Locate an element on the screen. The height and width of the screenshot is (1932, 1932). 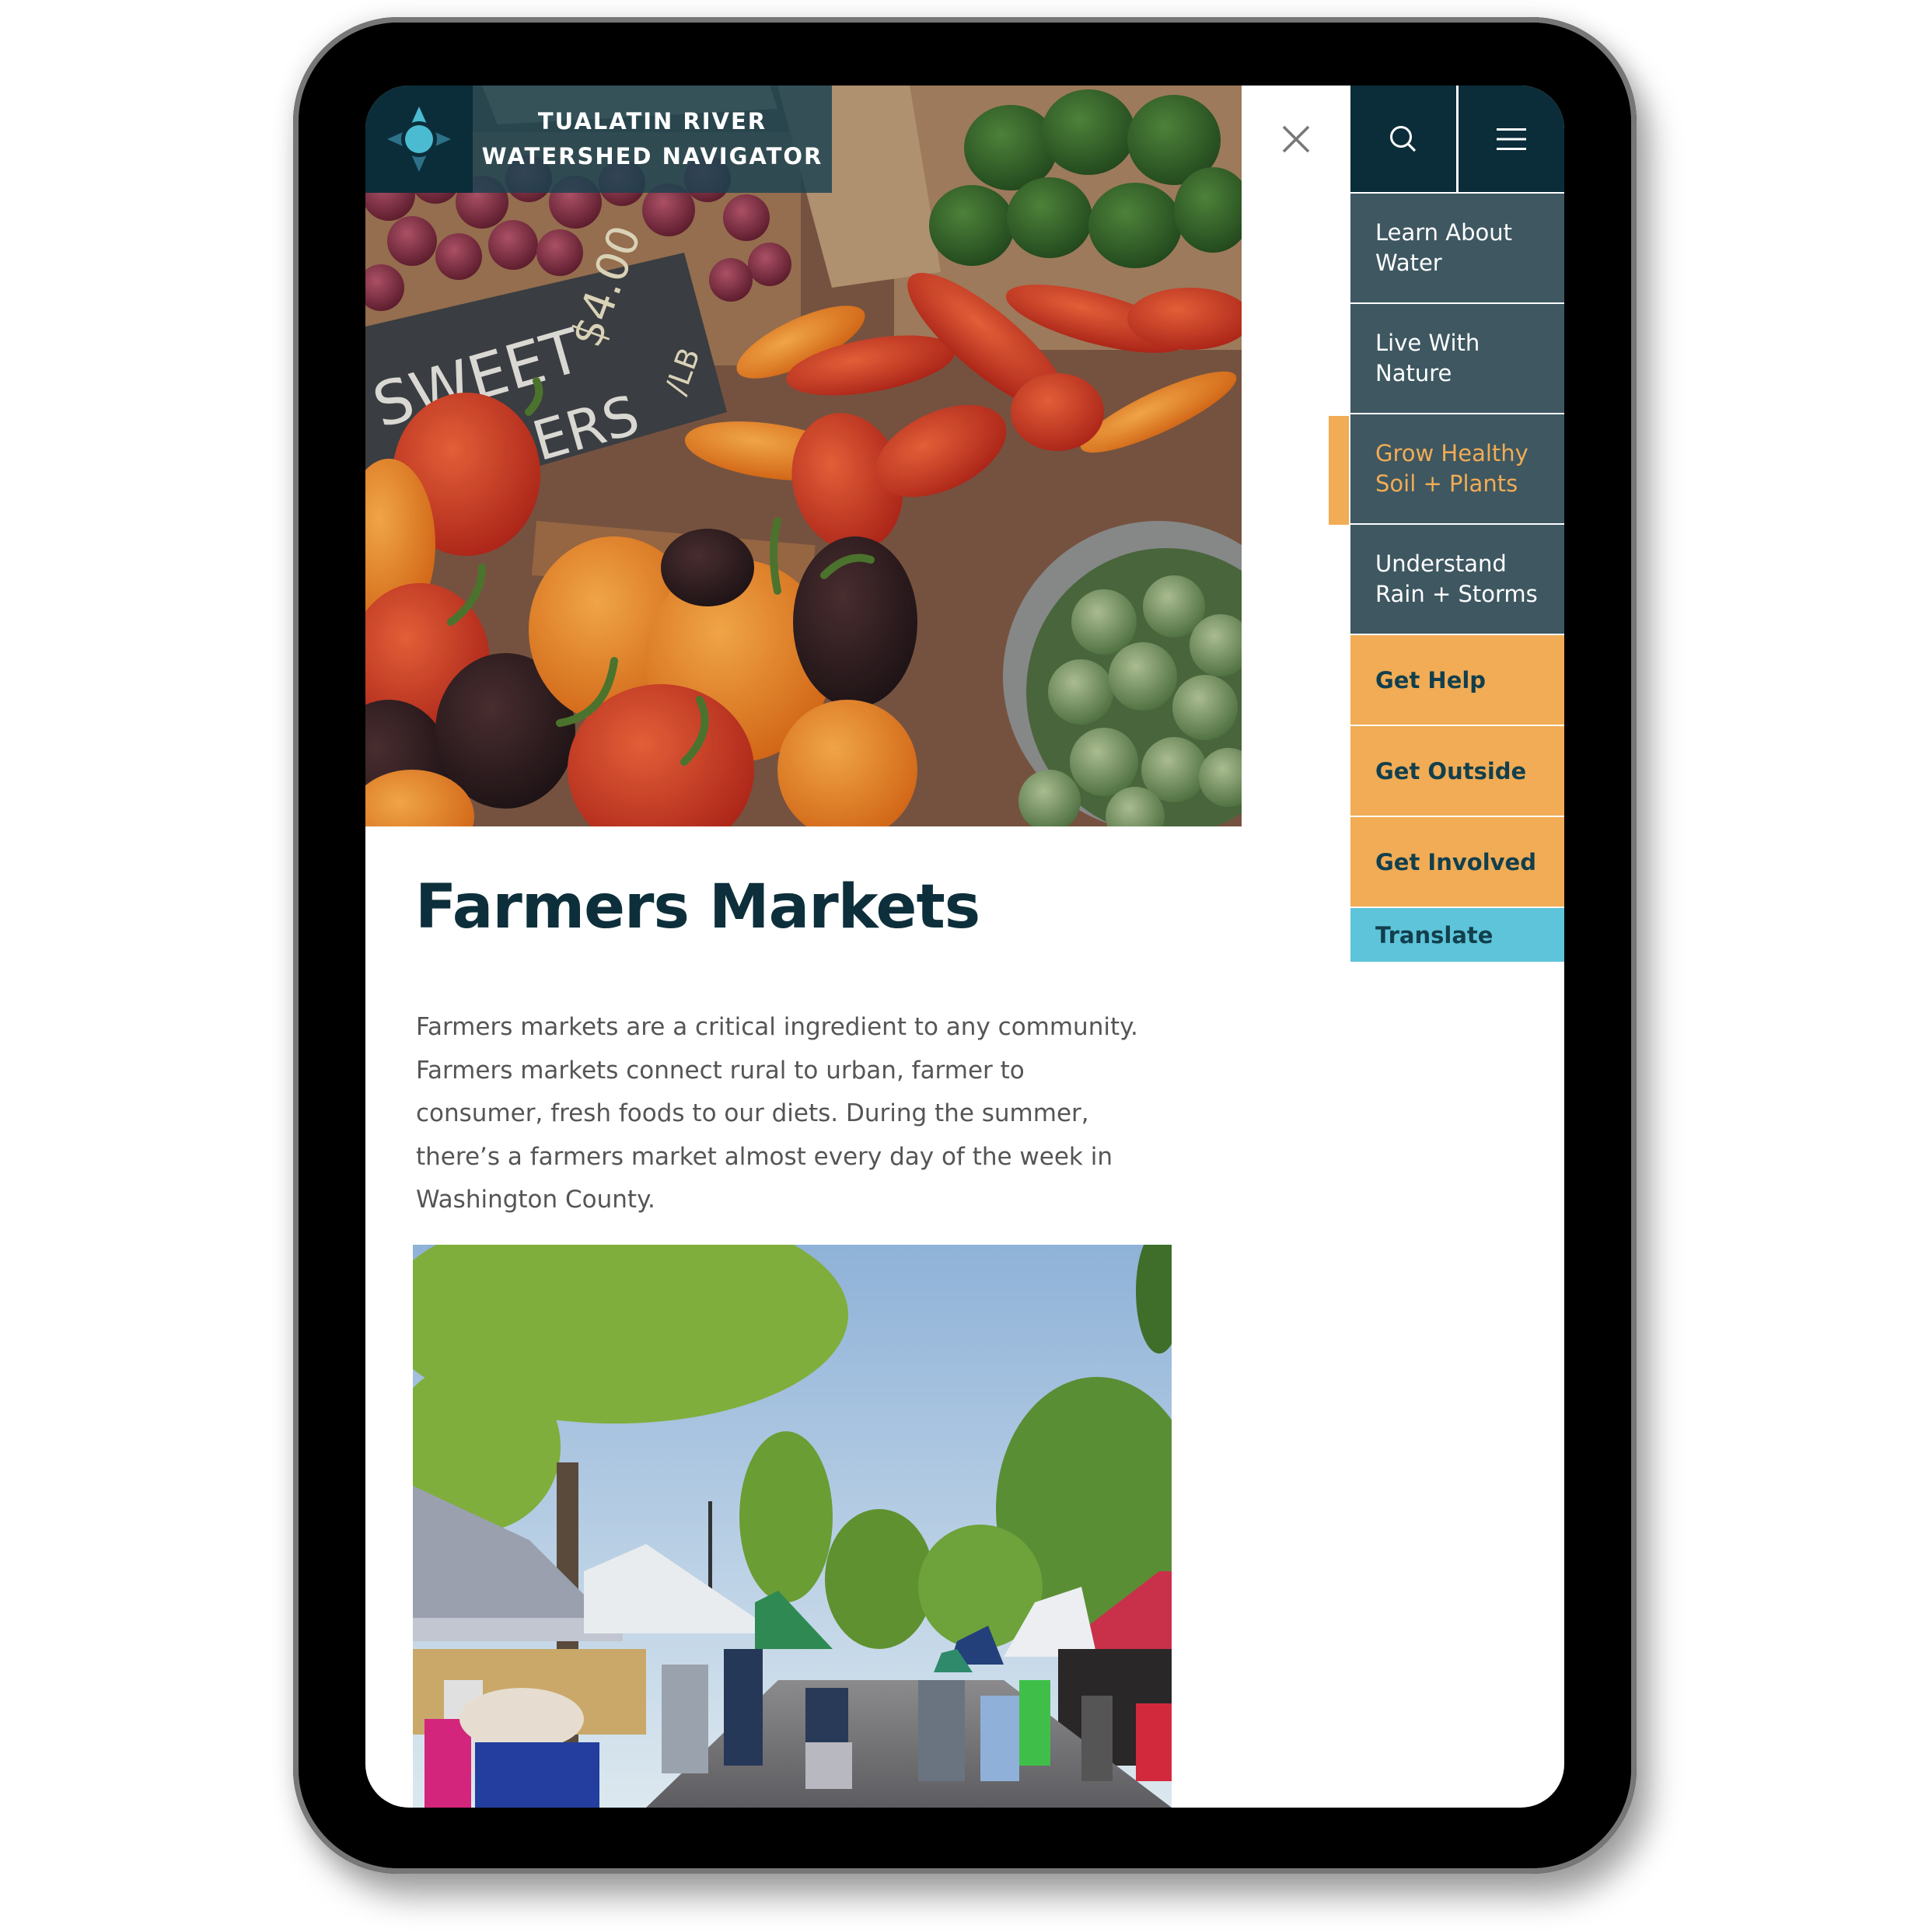
menu-item-grow-healthy-soil-plants: Grow Healthy Soil + Plants is located at coordinates (1457, 469).